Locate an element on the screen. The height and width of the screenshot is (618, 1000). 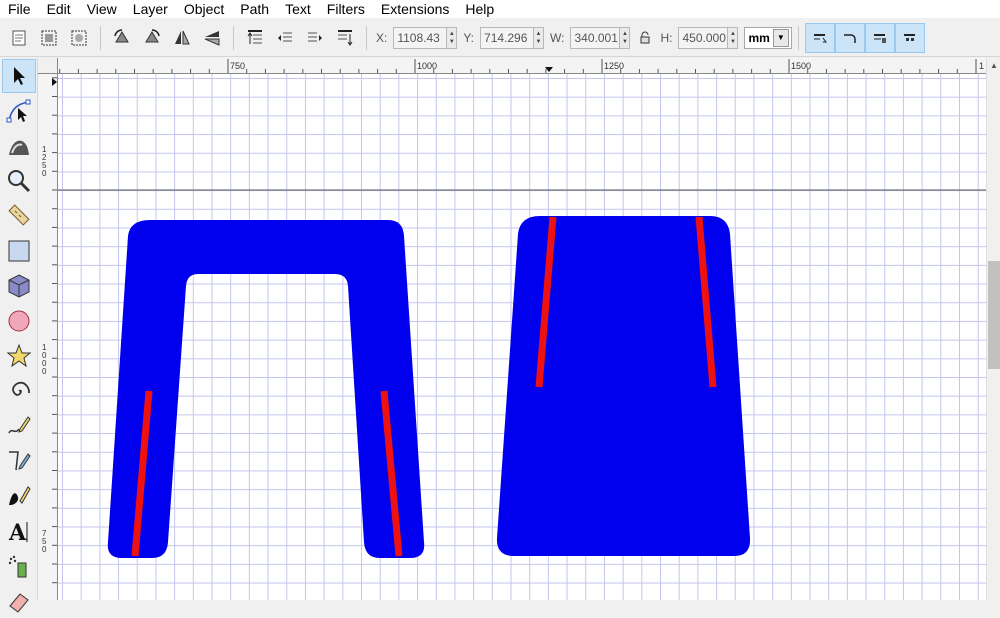
height-control: H: 450.000 ▲ ▼ is located at coordinates (699, 37).